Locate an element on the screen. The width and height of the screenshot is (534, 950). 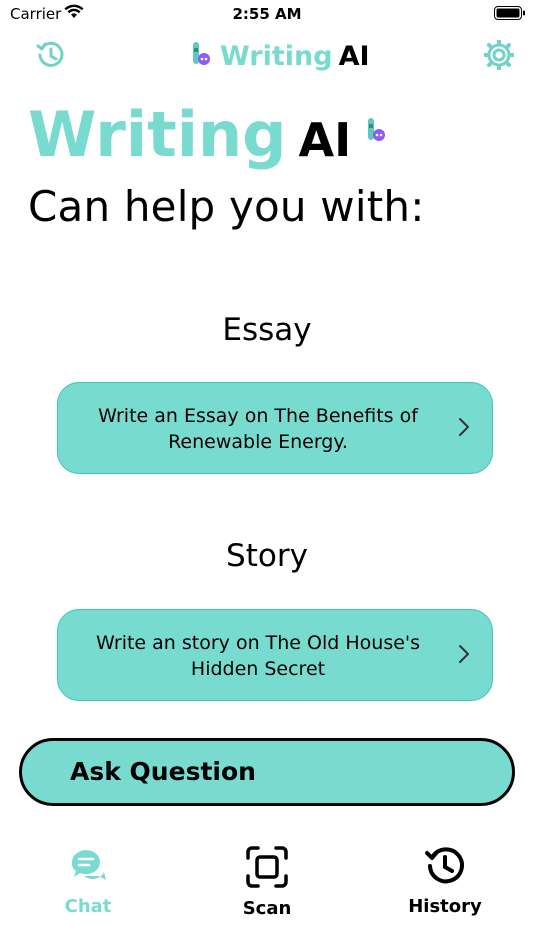
hero-word: Writing is located at coordinates (157, 134).